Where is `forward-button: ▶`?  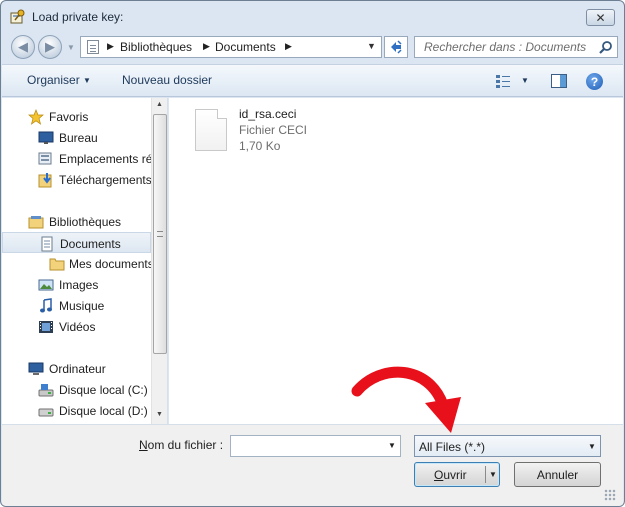 forward-button: ▶ is located at coordinates (50, 47).